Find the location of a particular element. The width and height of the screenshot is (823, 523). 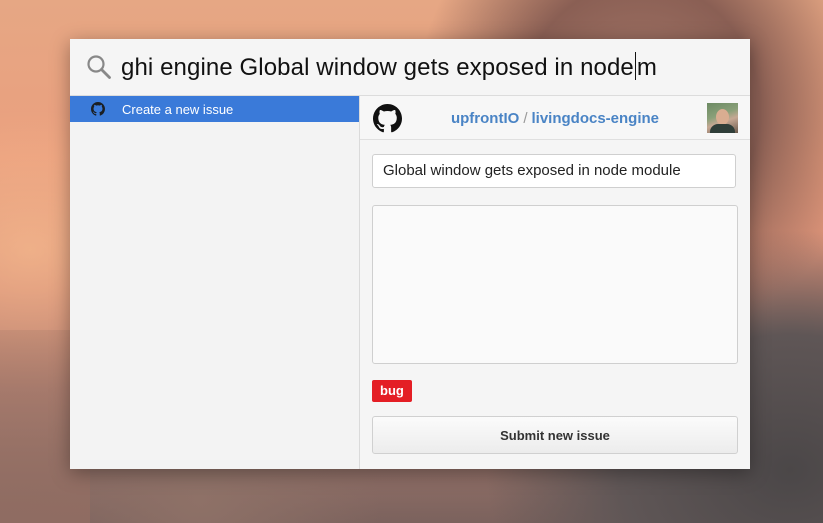

search-query-after-caret: m is located at coordinates (646, 67).